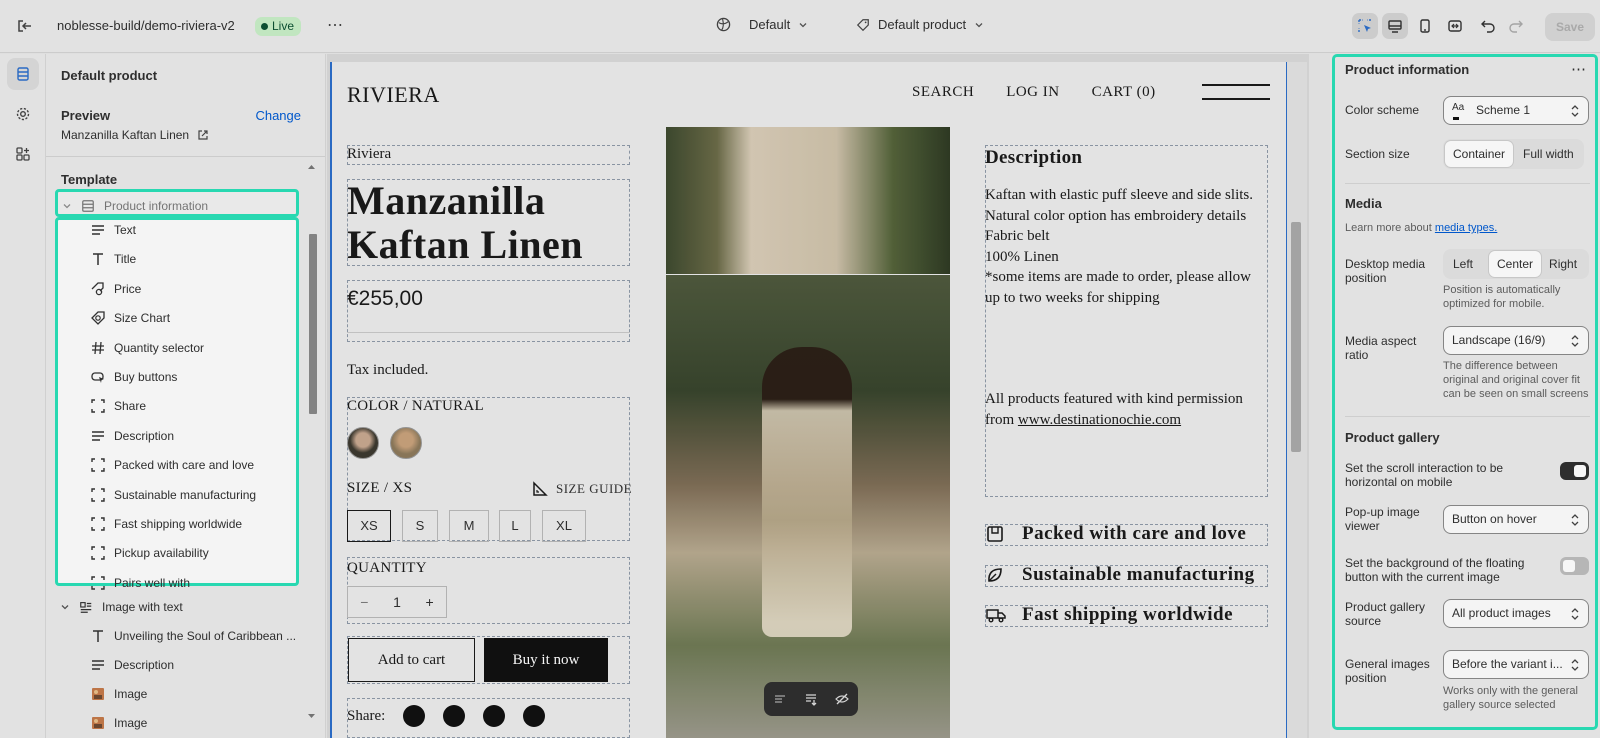 Image resolution: width=1600 pixels, height=738 pixels. What do you see at coordinates (23, 74) in the screenshot?
I see `sections-nav-button` at bounding box center [23, 74].